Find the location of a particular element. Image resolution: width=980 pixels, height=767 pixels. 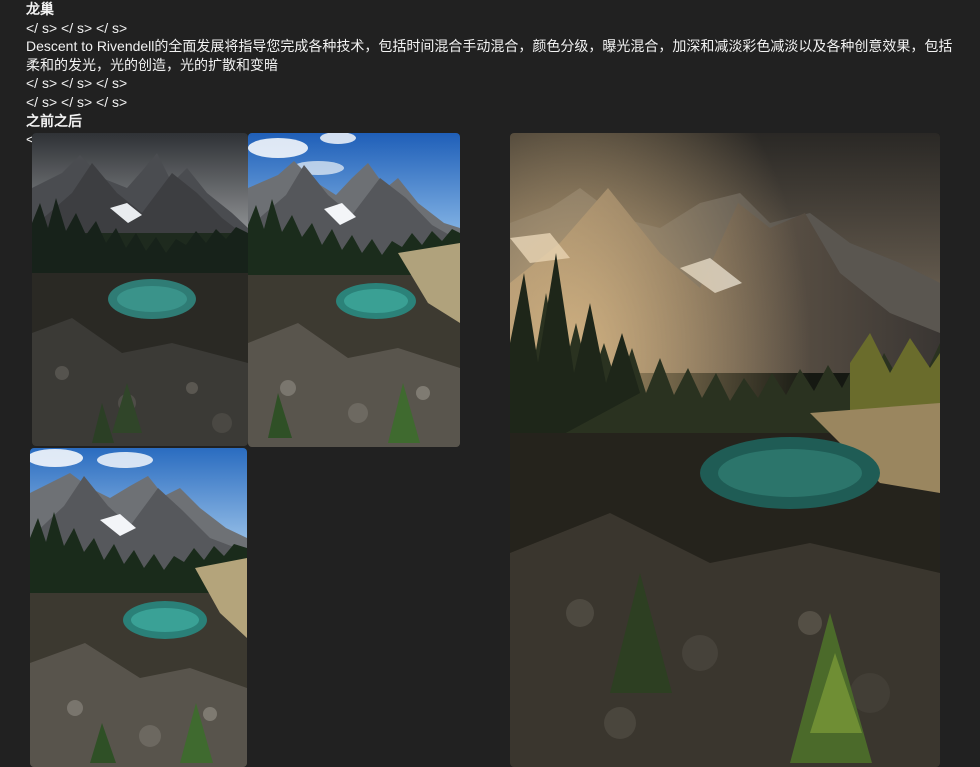

photo-original-overcast is located at coordinates (140, 289).